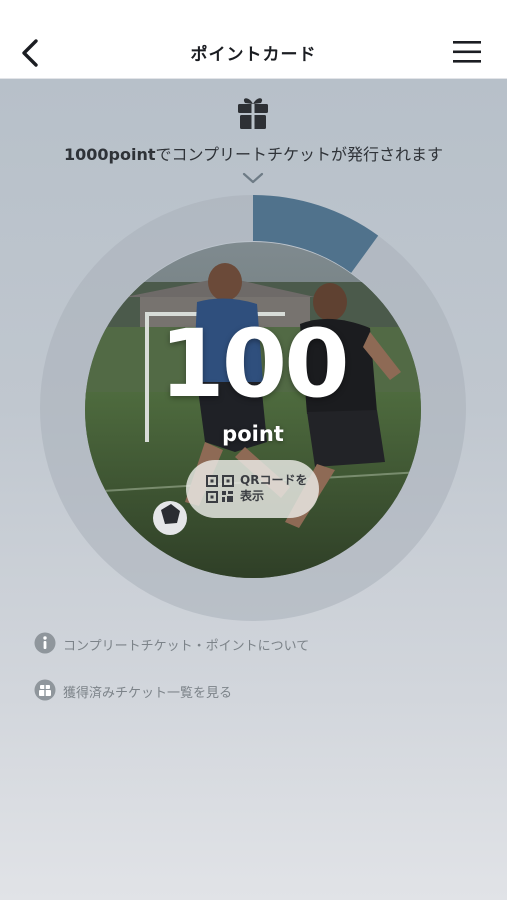 The height and width of the screenshot is (900, 507). What do you see at coordinates (148, 693) in the screenshot?
I see `acquired-tickets-label: 獲得済みチケット一覧を見る` at bounding box center [148, 693].